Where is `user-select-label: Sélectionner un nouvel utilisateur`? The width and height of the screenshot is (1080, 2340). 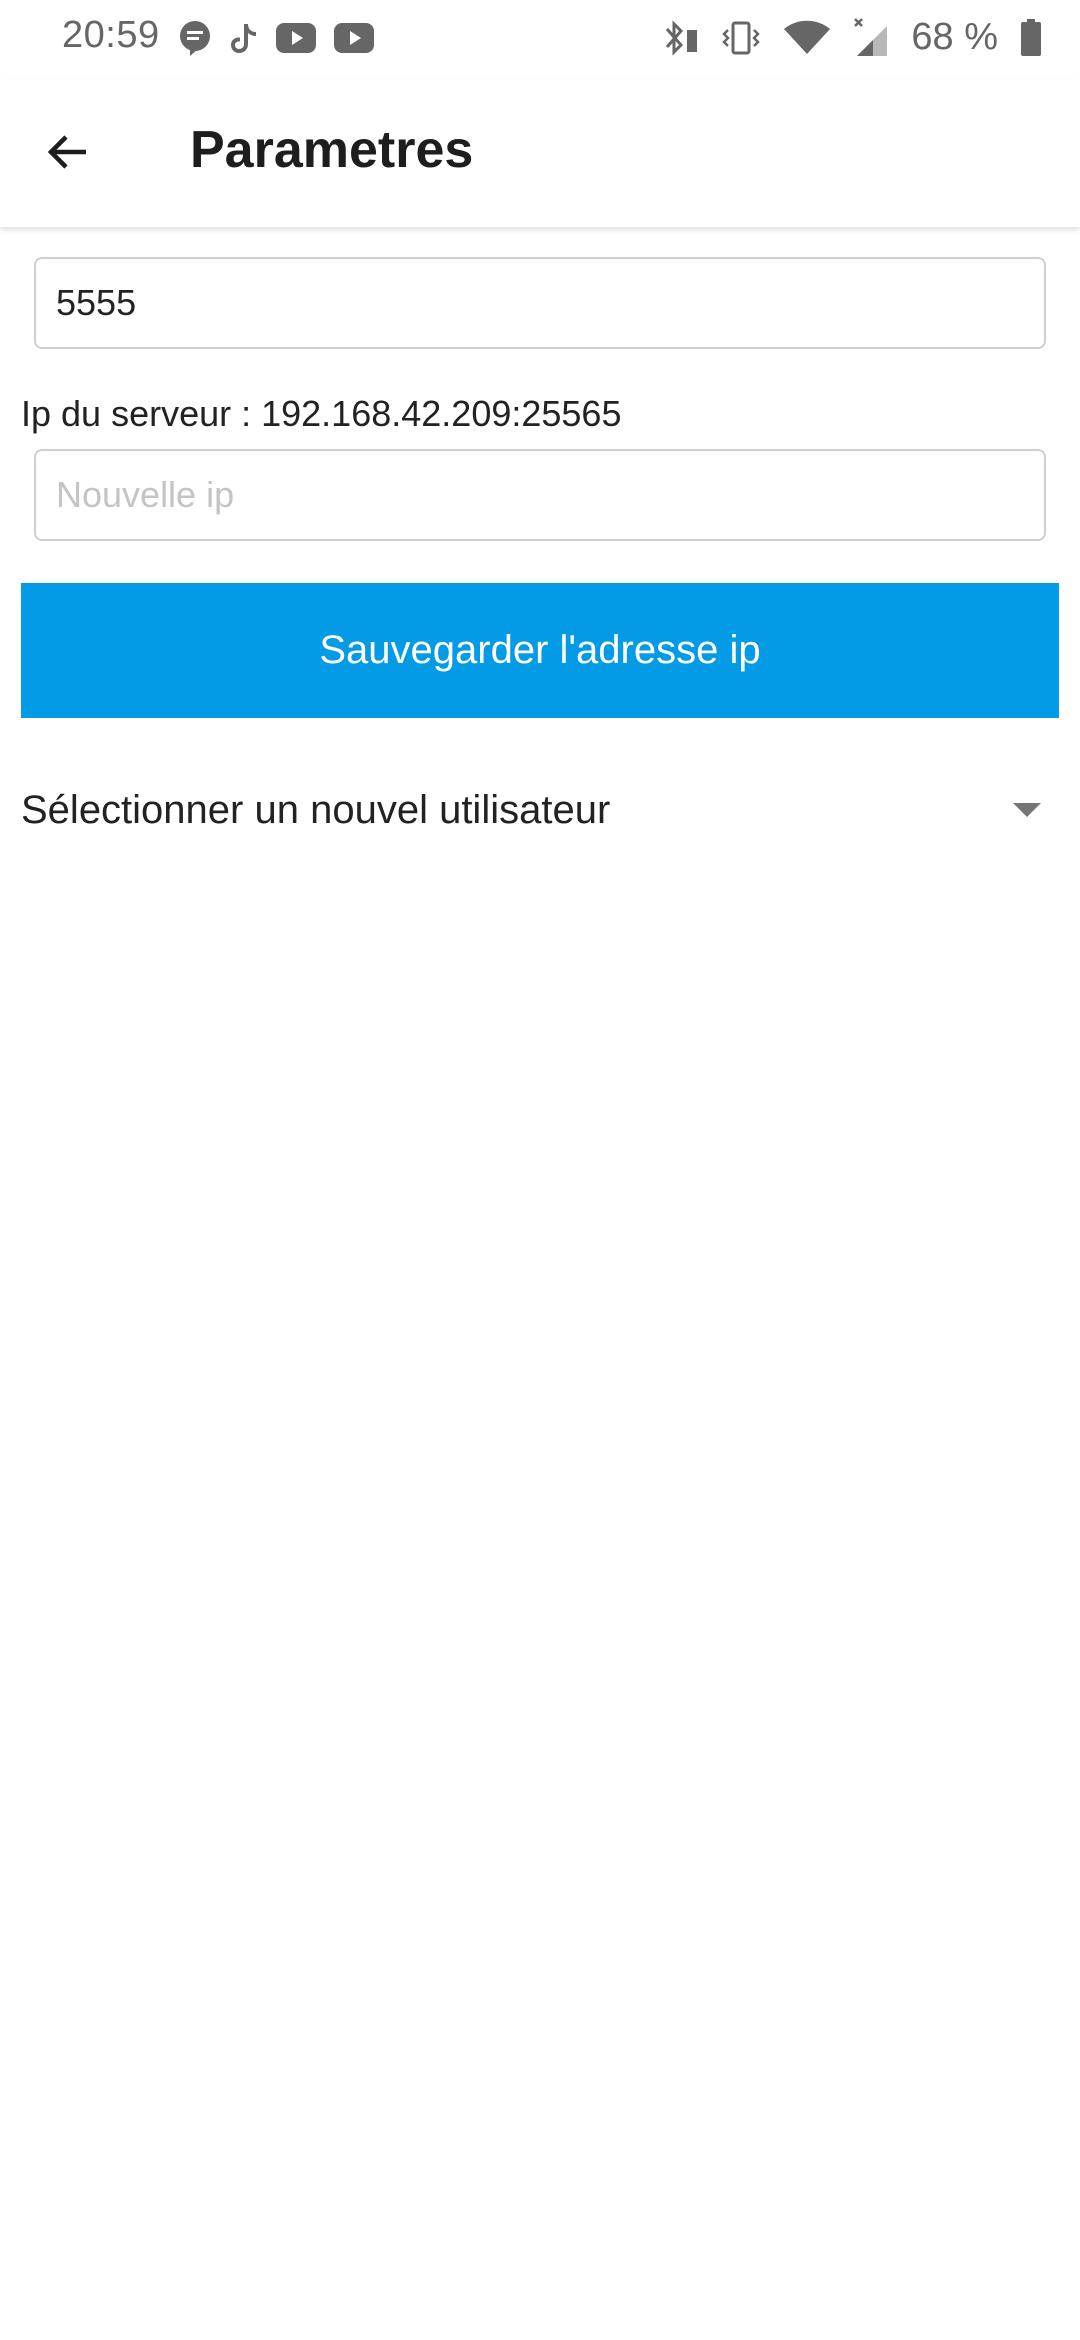 user-select-label: Sélectionner un nouvel utilisateur is located at coordinates (316, 809).